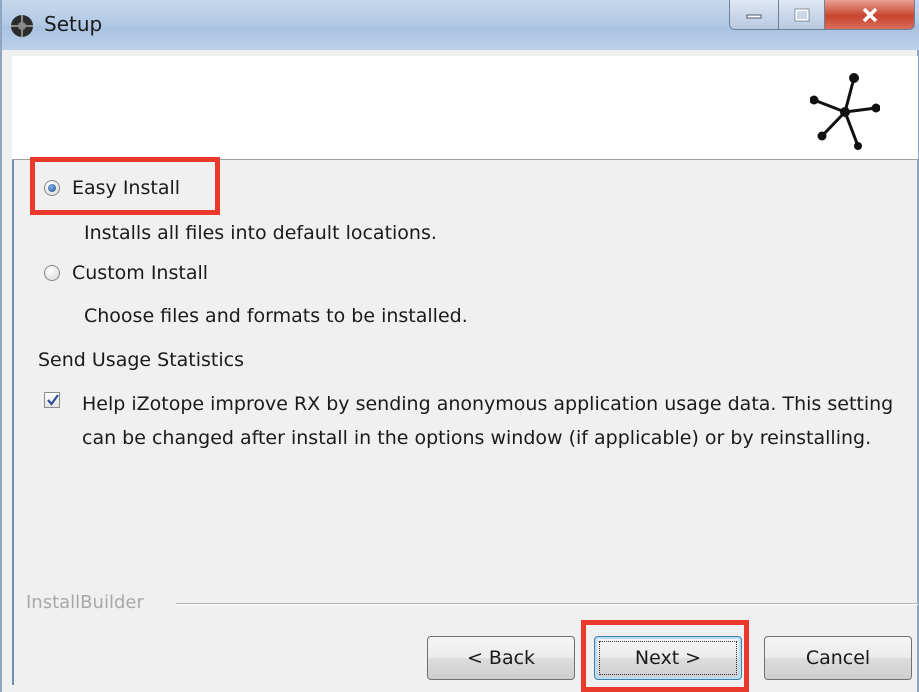 The width and height of the screenshot is (919, 692). What do you see at coordinates (465, 108) in the screenshot?
I see `header-band` at bounding box center [465, 108].